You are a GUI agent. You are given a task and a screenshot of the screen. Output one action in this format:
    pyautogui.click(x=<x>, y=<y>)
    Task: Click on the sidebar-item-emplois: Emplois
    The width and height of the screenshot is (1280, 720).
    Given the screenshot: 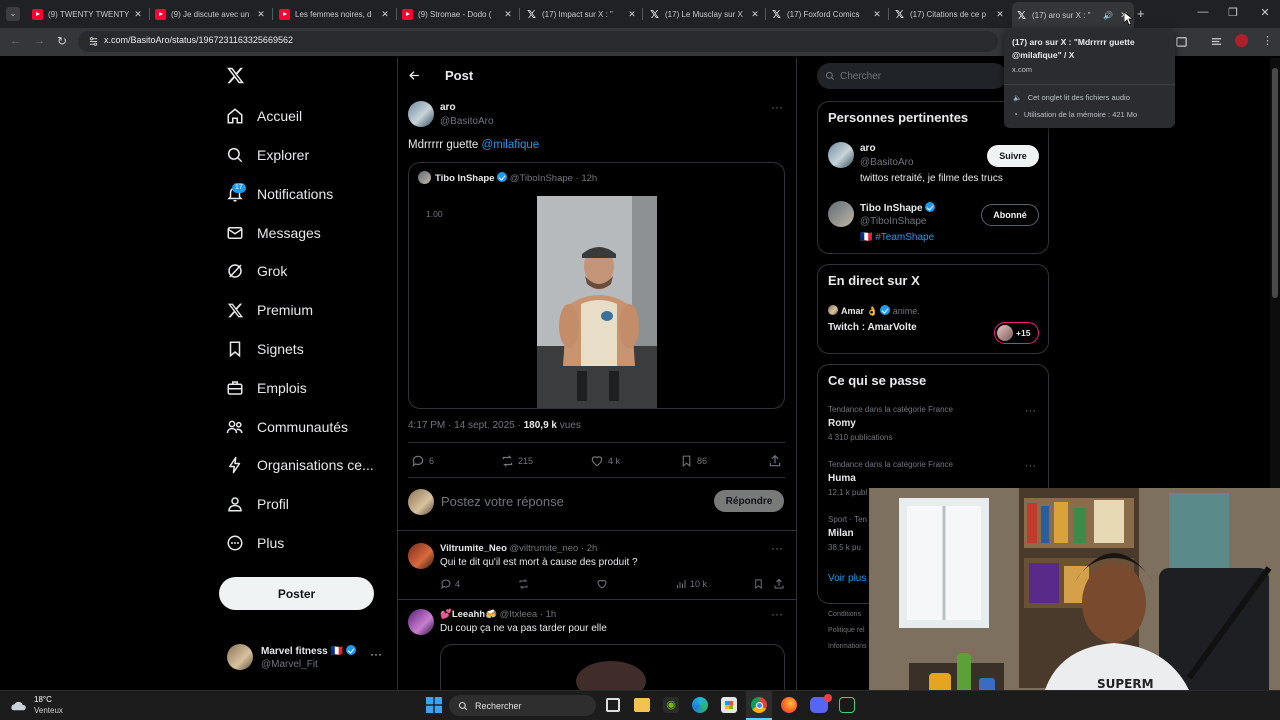 What is the action you would take?
    pyautogui.click(x=304, y=388)
    